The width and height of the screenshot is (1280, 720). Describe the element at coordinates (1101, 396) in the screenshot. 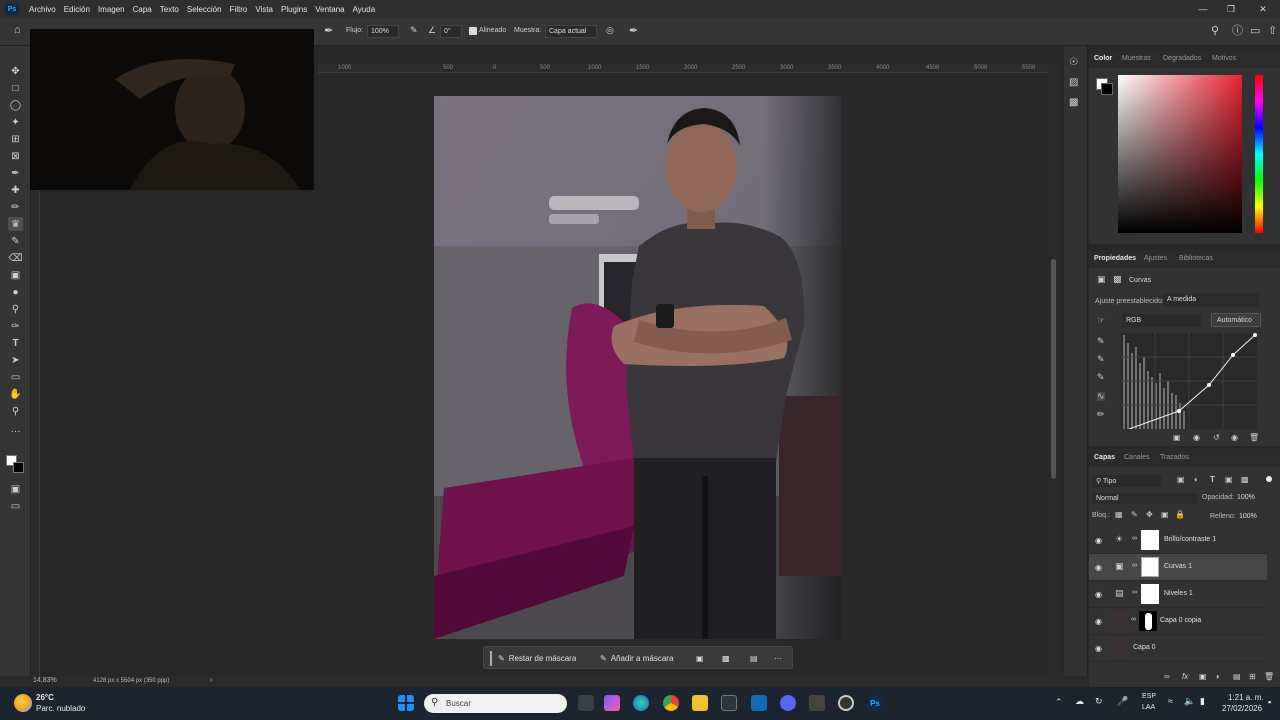

I see `curve-point-tool-icon: ∿` at that location.